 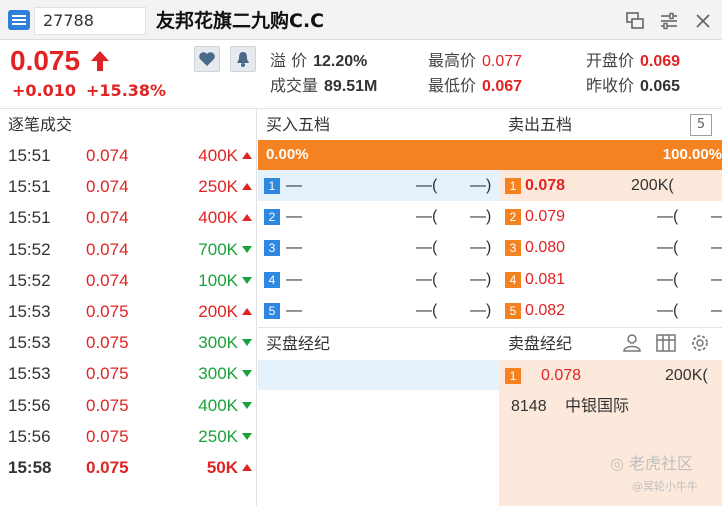 I want to click on prev-close-value: 0.065, so click(x=660, y=86).